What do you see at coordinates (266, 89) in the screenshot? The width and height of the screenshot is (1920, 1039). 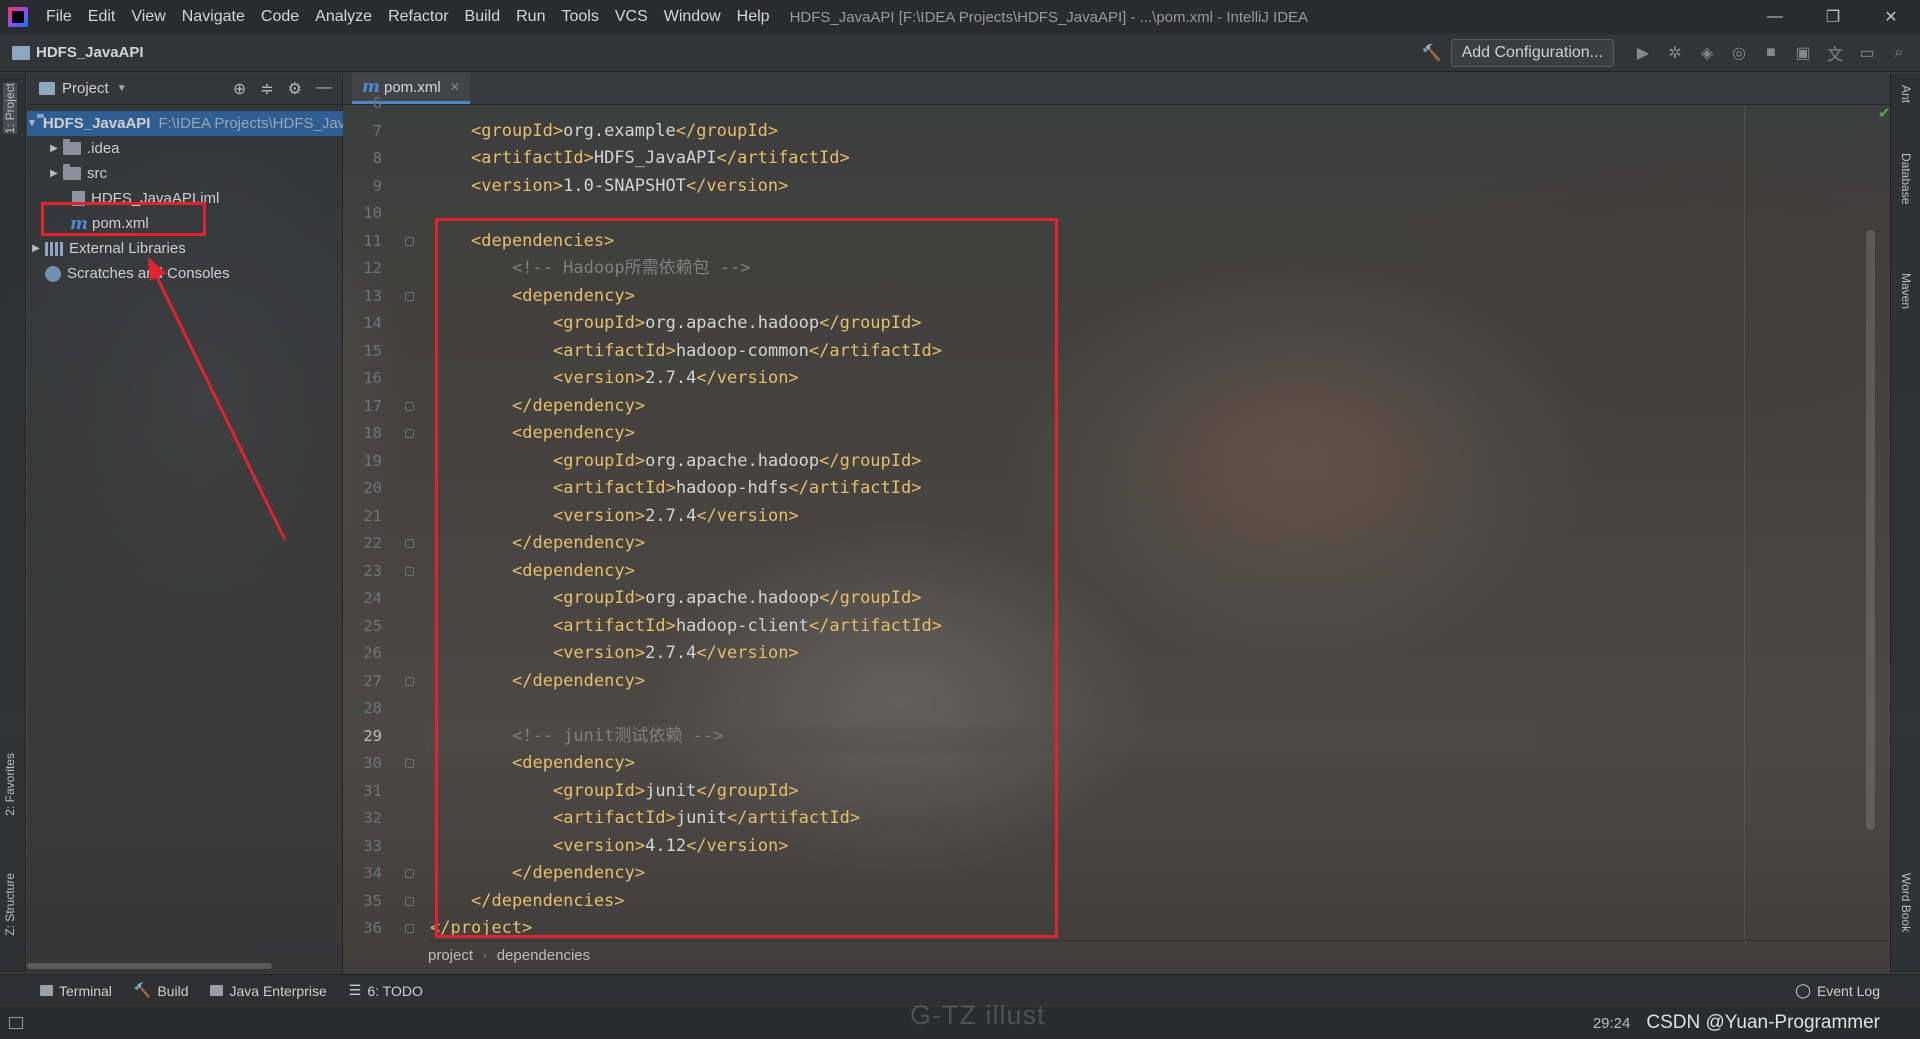 I see `collapse-all-icon: ≑` at bounding box center [266, 89].